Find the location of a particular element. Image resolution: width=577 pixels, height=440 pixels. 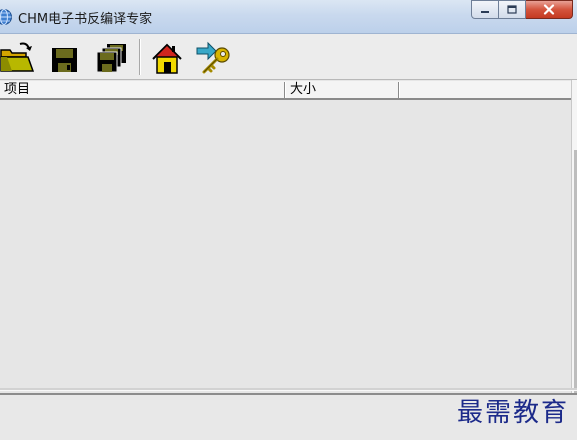

window-title: CHM电子书反编译专家 is located at coordinates (85, 19).